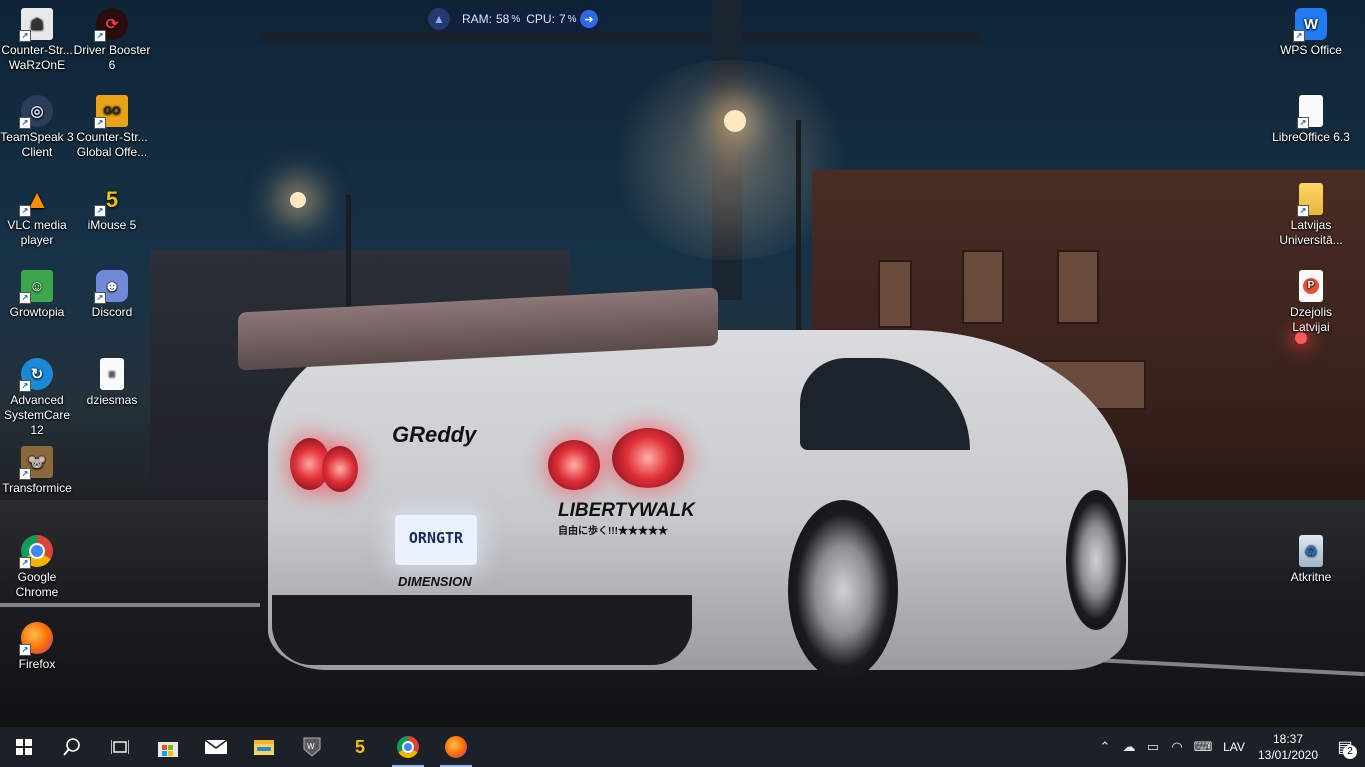 The width and height of the screenshot is (1365, 767). Describe the element at coordinates (36, 552) in the screenshot. I see `chrome-icon: ↗` at that location.